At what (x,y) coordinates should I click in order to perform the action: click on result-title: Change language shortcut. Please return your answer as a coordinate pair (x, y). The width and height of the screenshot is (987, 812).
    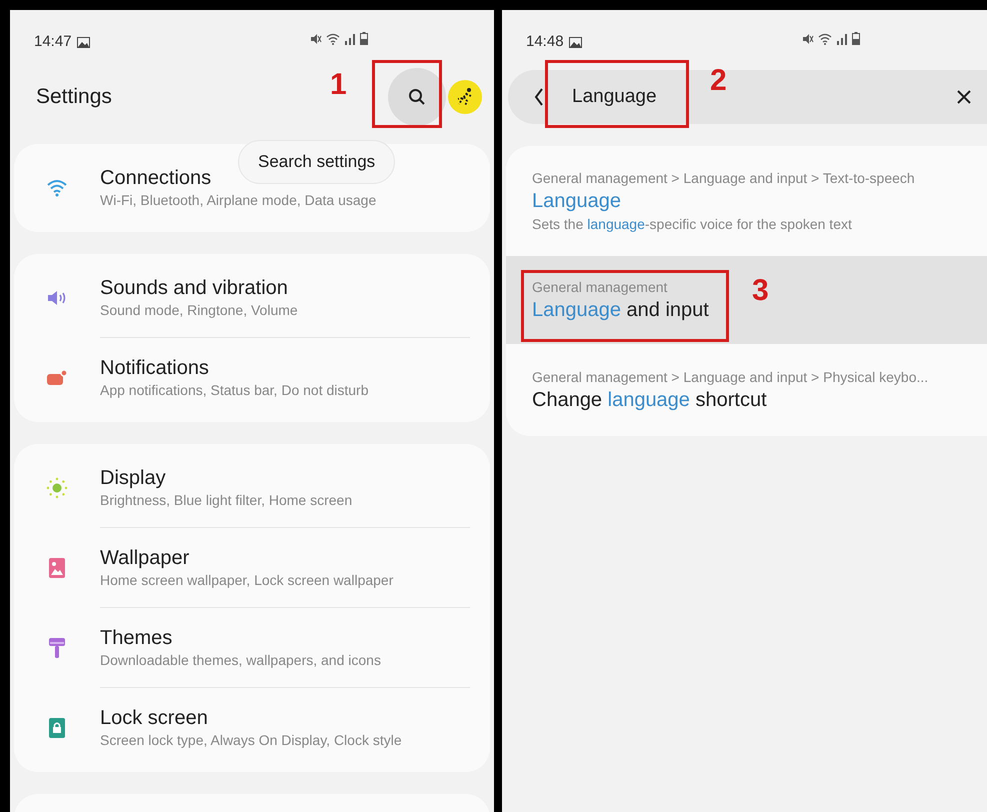
    Looking at the image, I should click on (649, 400).